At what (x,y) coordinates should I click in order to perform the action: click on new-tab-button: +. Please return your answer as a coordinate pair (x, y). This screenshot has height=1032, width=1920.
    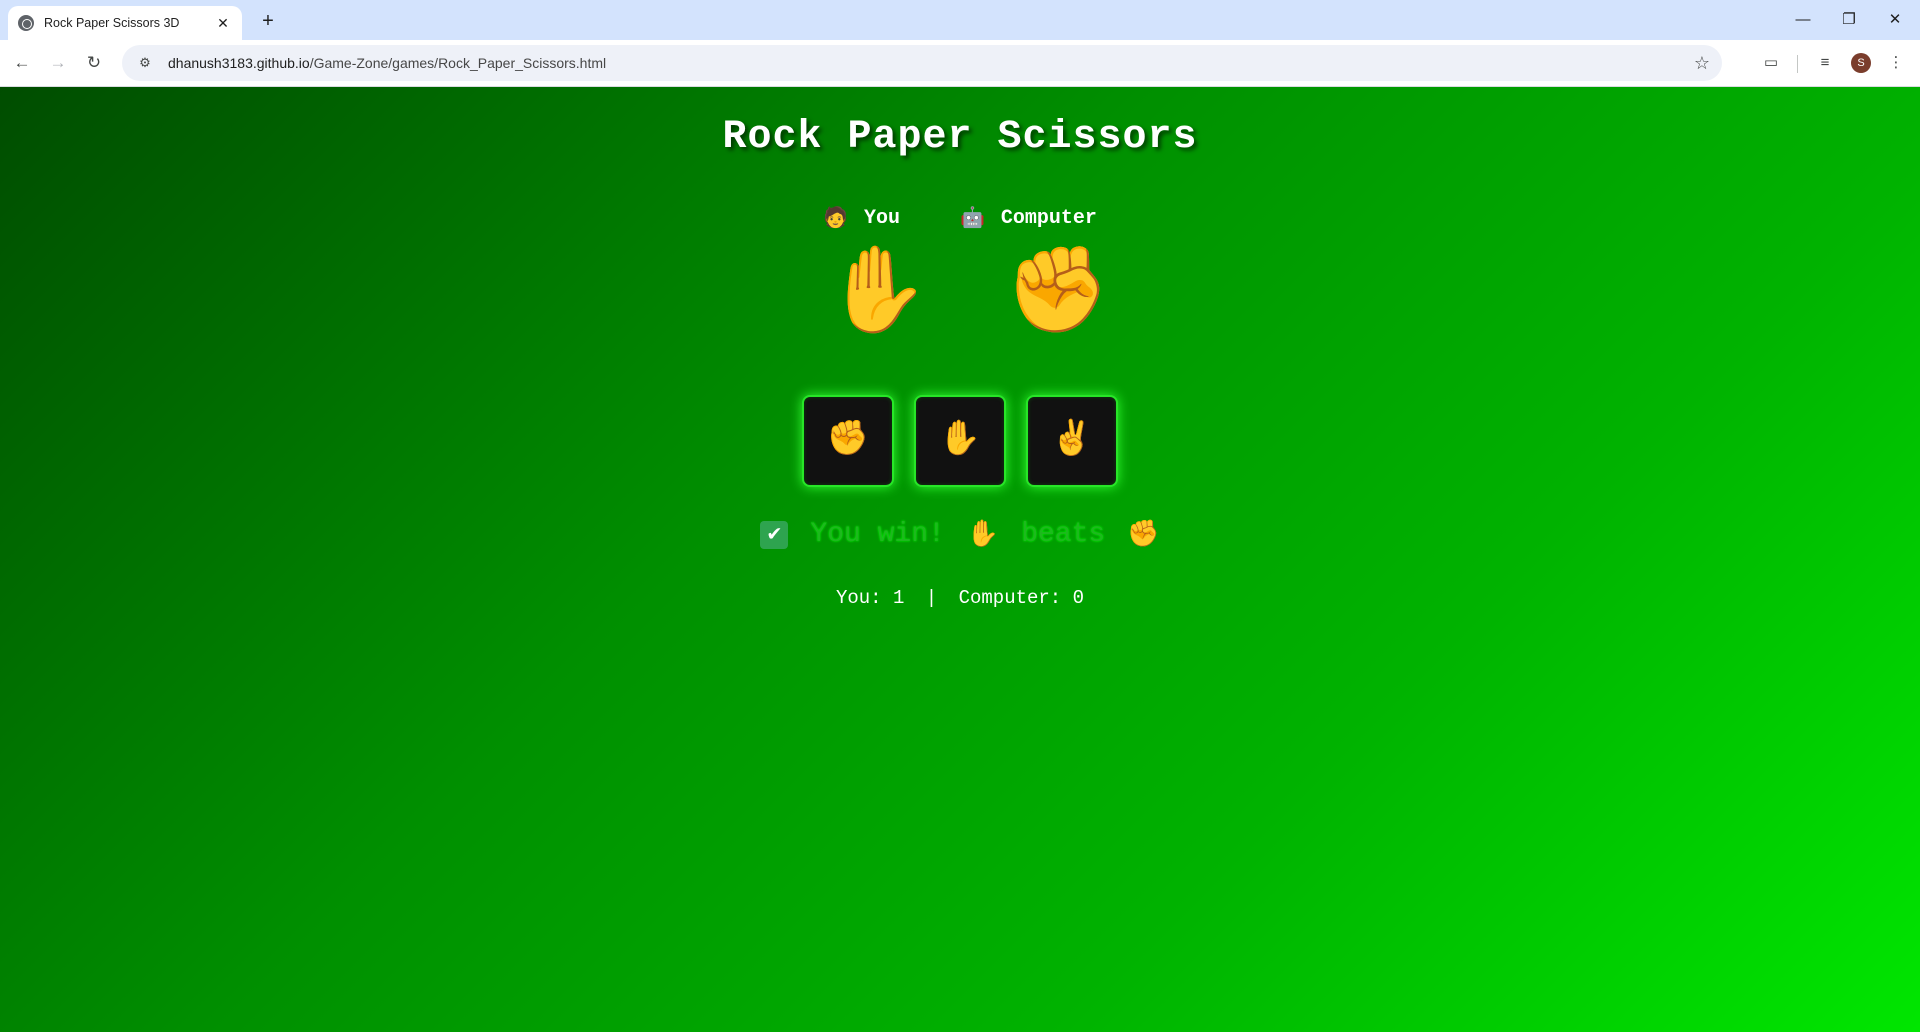
    Looking at the image, I should click on (268, 22).